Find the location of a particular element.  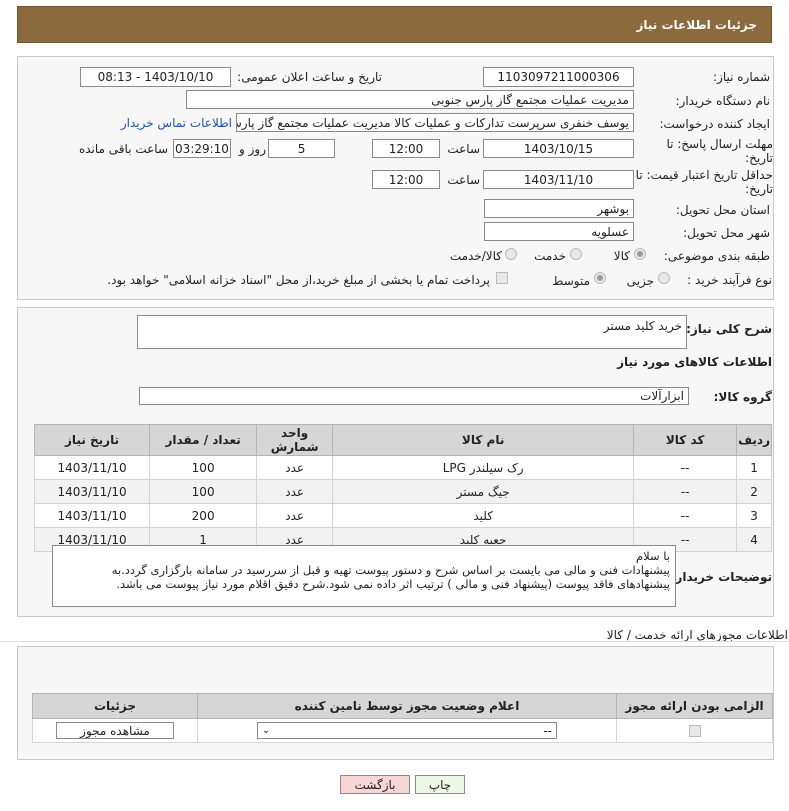

buyer-notes-line: با سلام is located at coordinates (653, 556).